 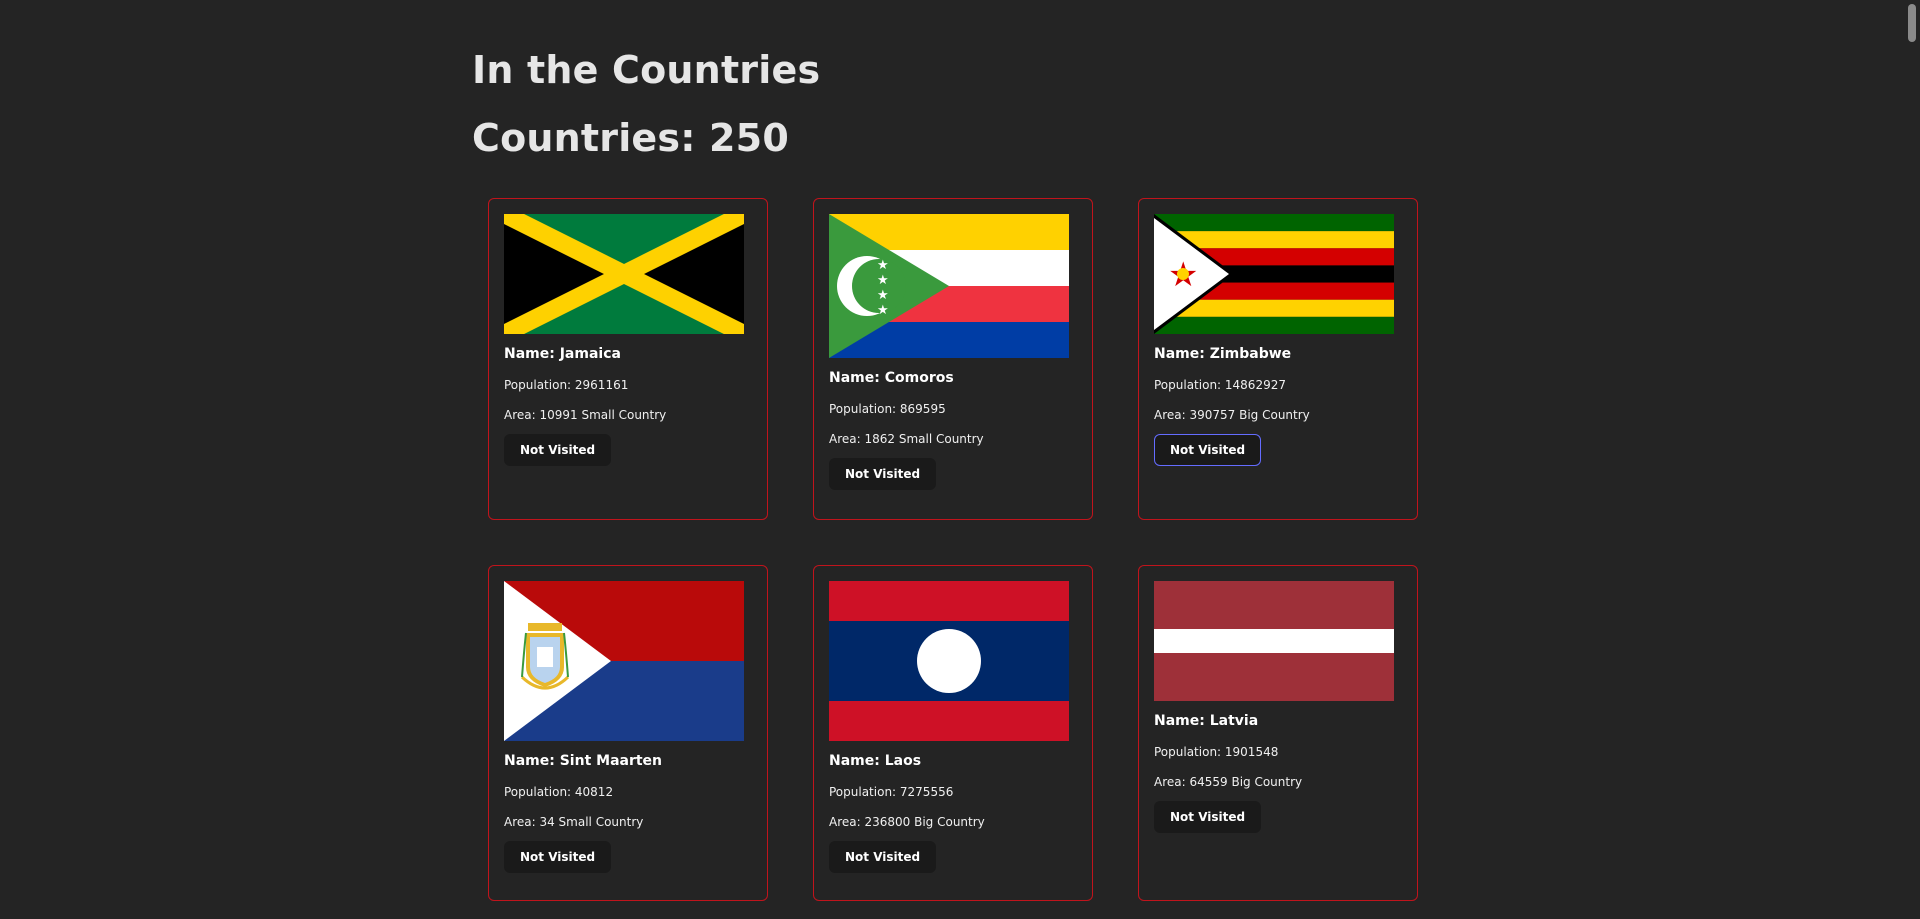 I want to click on country-name: Name: Zimbabwe, so click(x=1223, y=354).